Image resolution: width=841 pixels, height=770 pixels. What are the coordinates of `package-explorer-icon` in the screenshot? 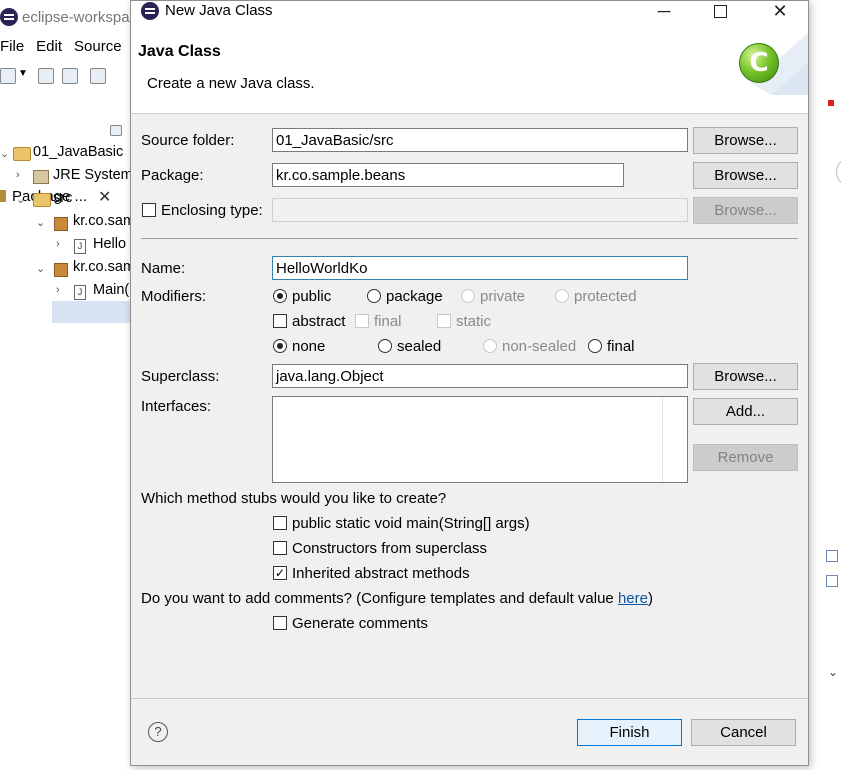 It's located at (3, 196).